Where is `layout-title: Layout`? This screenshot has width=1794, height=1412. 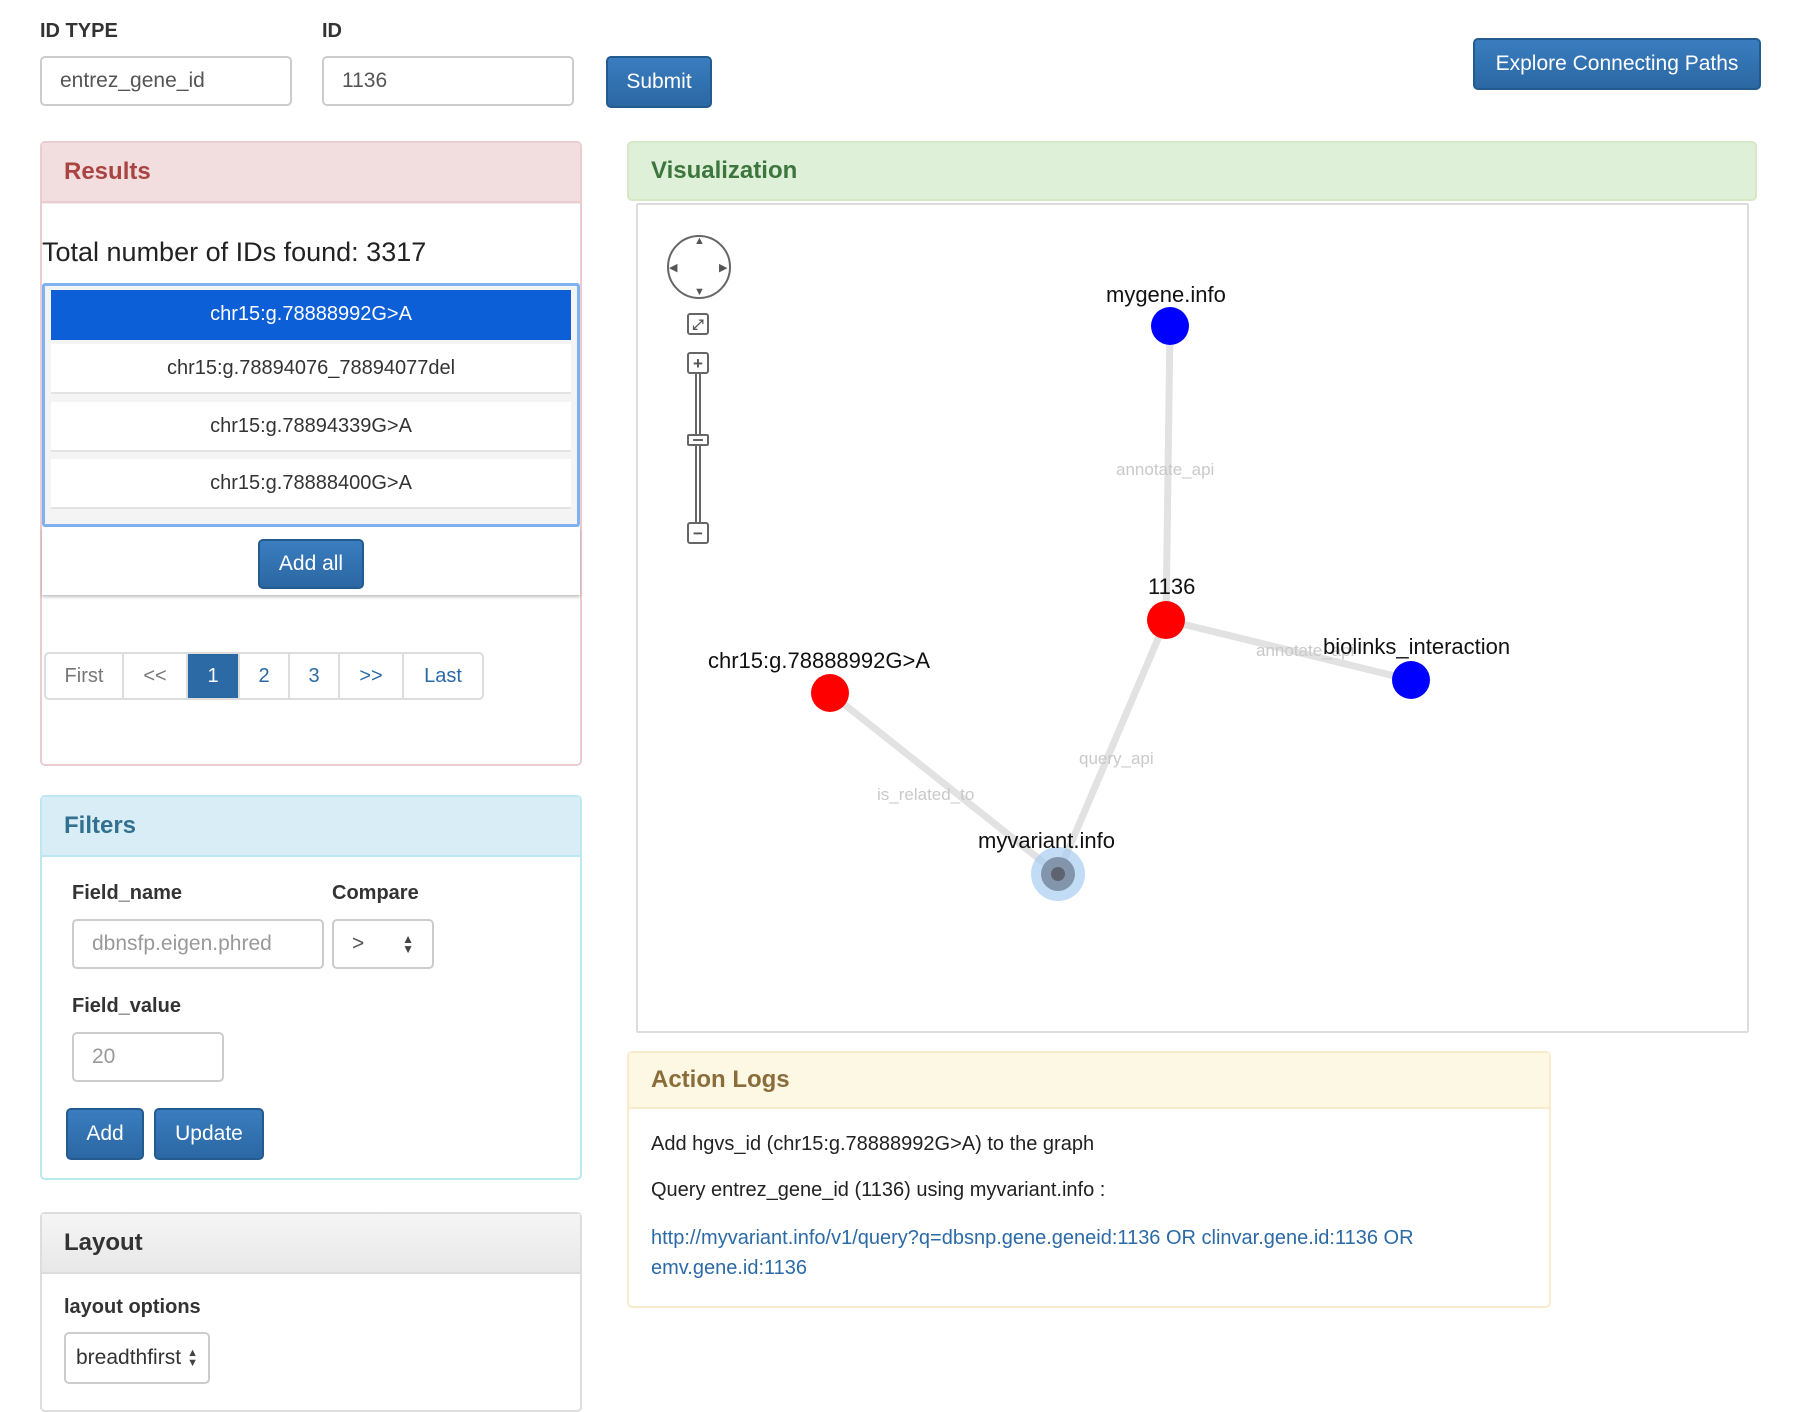 layout-title: Layout is located at coordinates (311, 1244).